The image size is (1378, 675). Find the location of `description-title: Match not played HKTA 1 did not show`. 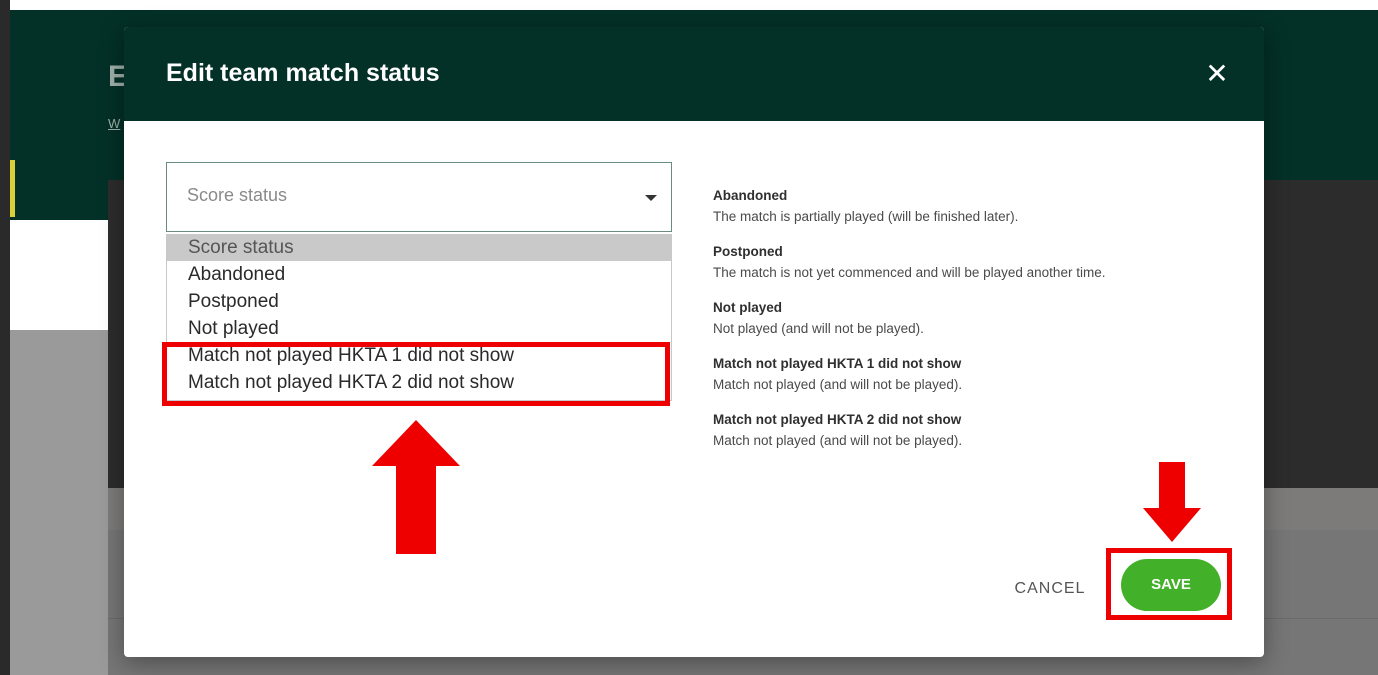

description-title: Match not played HKTA 1 did not show is located at coordinates (837, 363).